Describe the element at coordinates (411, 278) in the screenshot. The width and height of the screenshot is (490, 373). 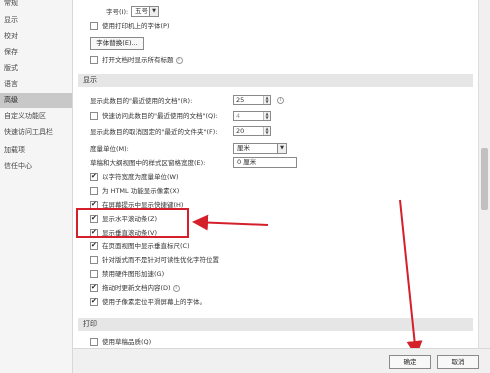
I see `annotation-arrow-down` at that location.